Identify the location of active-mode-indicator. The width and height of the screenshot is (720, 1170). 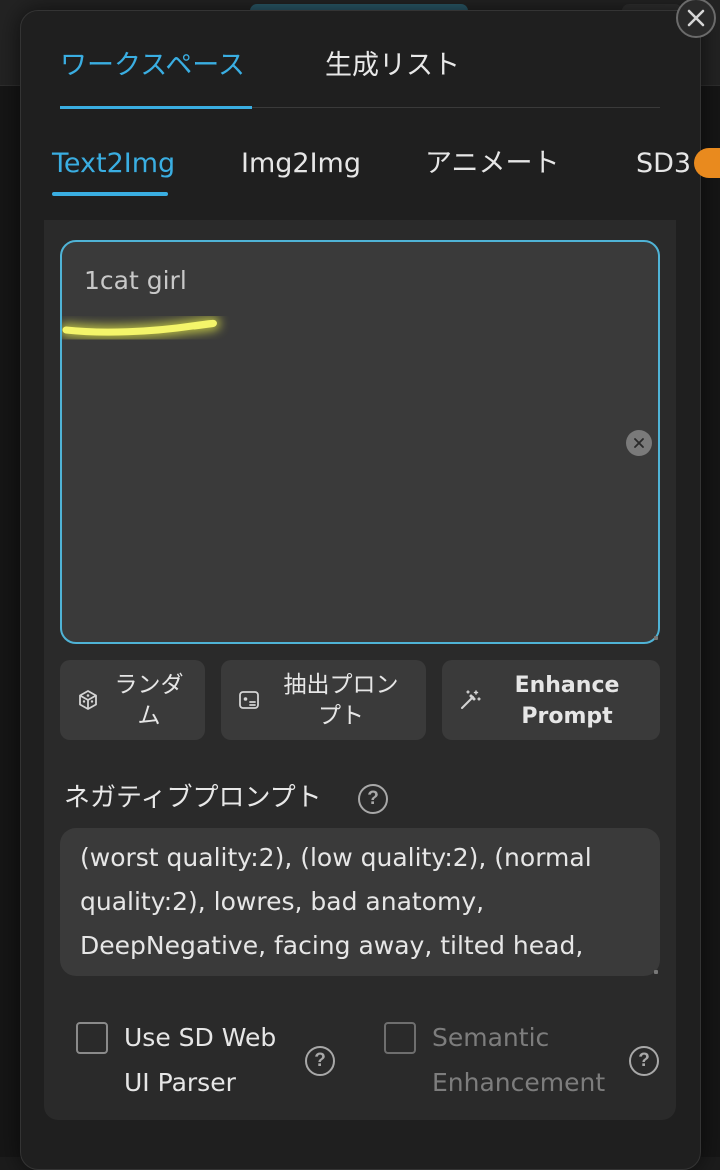
(110, 194).